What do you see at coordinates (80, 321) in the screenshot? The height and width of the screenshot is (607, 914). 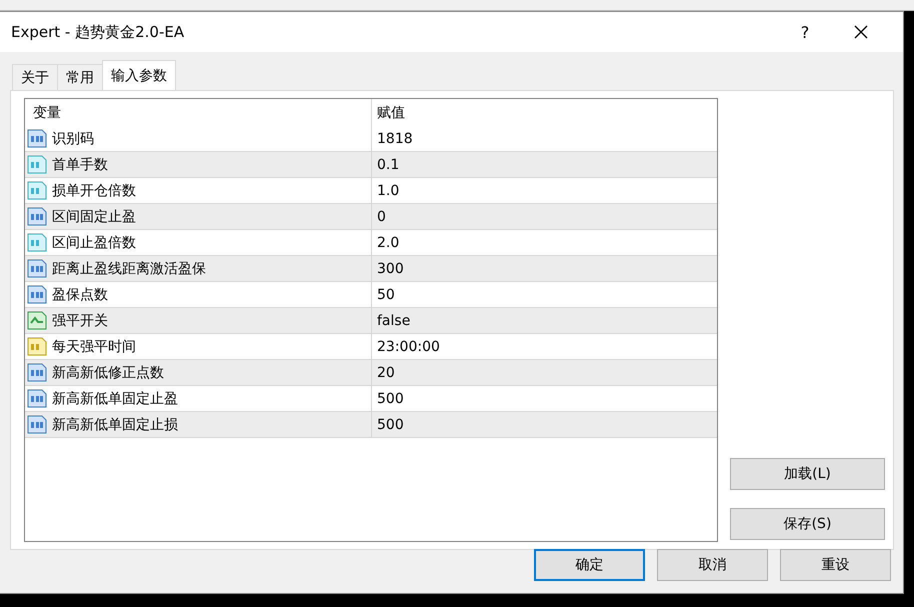 I see `parameter-name: 强平开关` at bounding box center [80, 321].